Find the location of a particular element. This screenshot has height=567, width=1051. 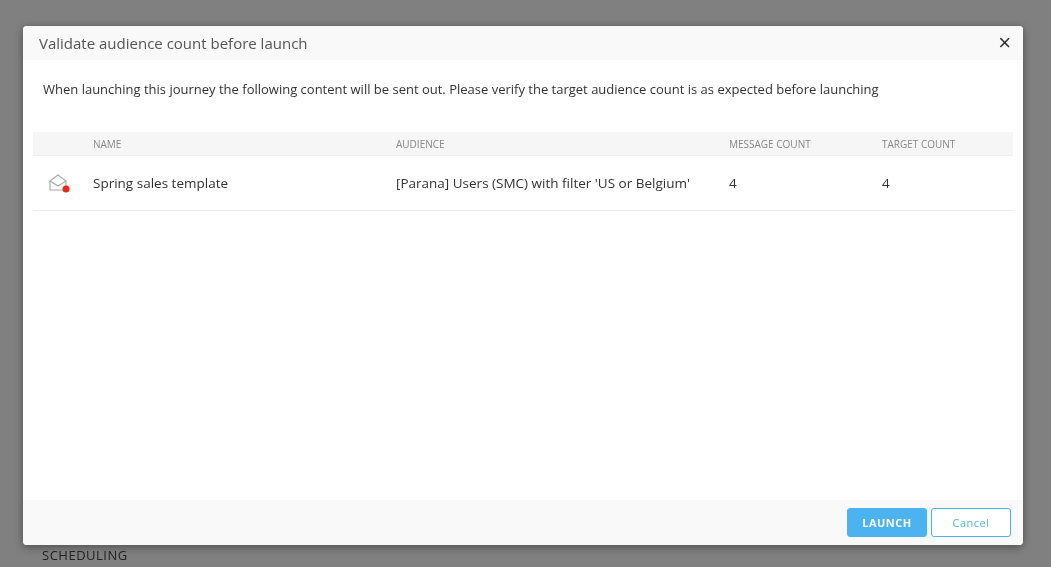

column-header: AUDIENCE is located at coordinates (420, 143).